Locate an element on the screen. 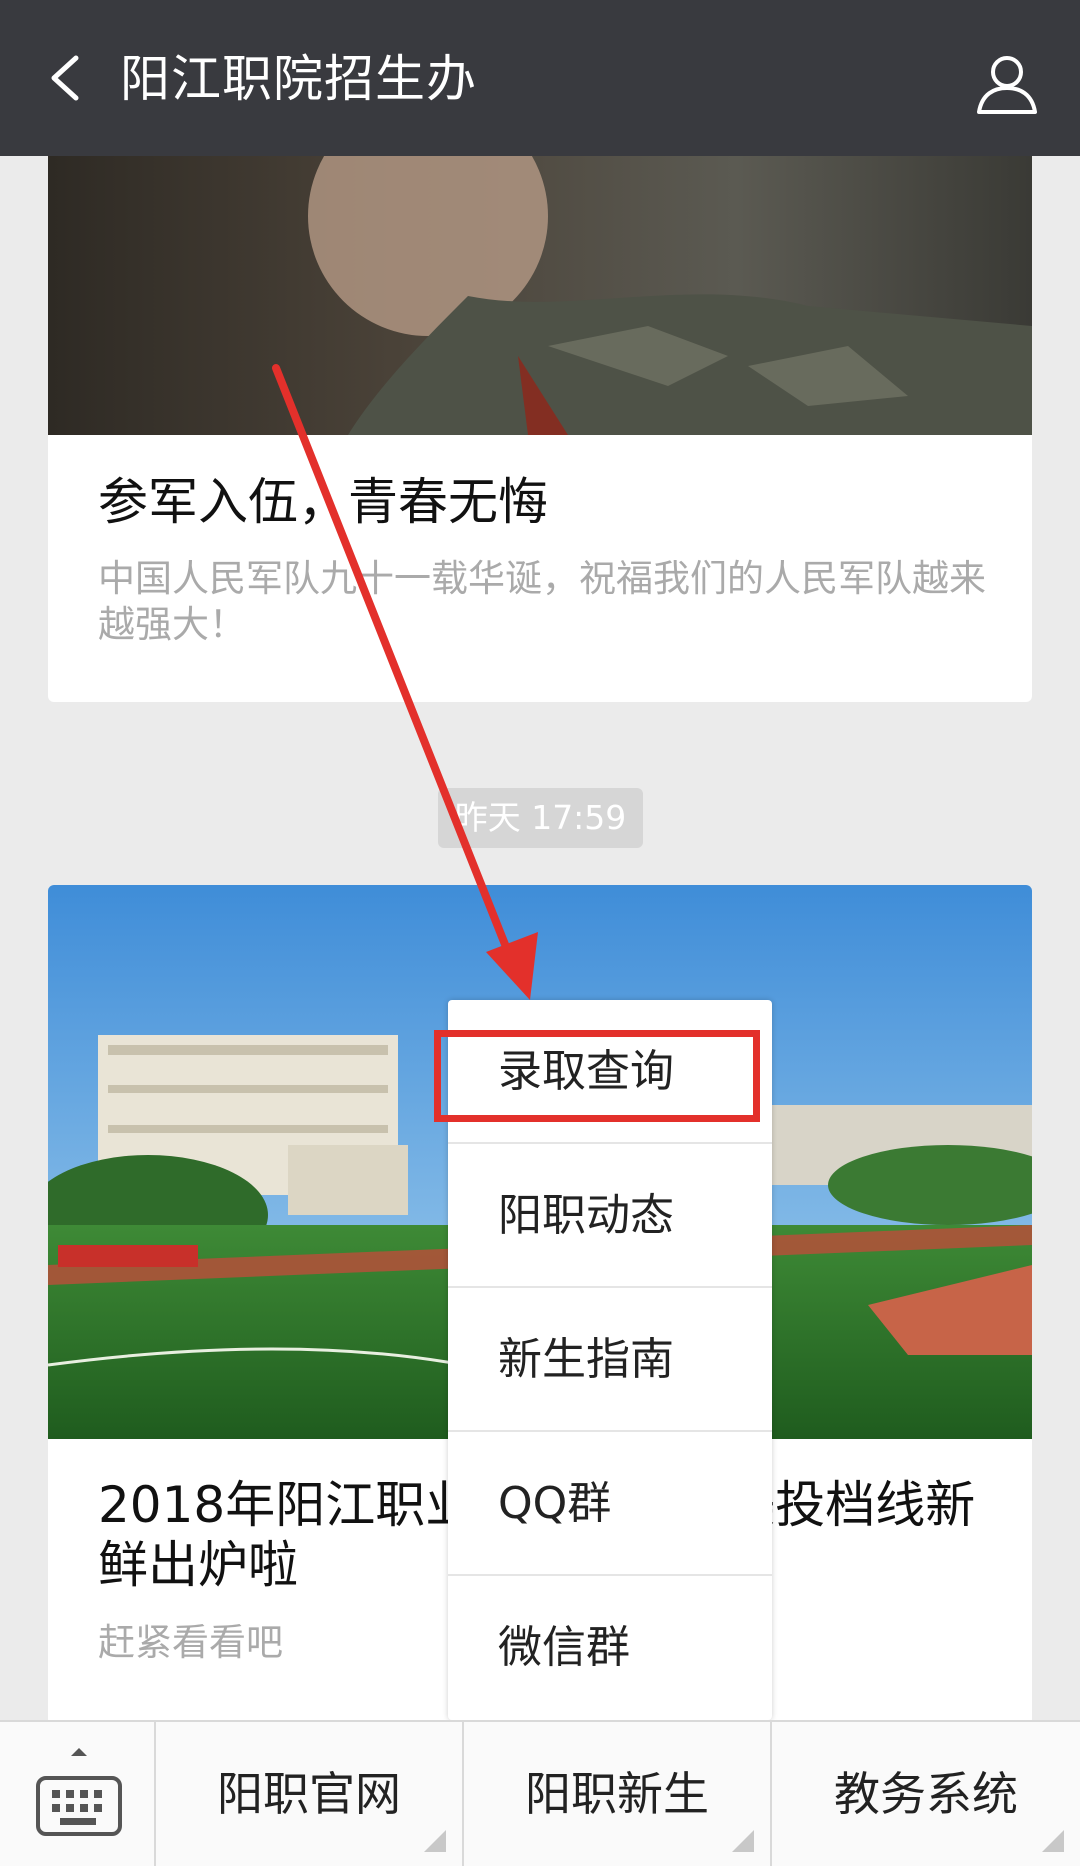  highlight-box-annotation is located at coordinates (597, 1076).